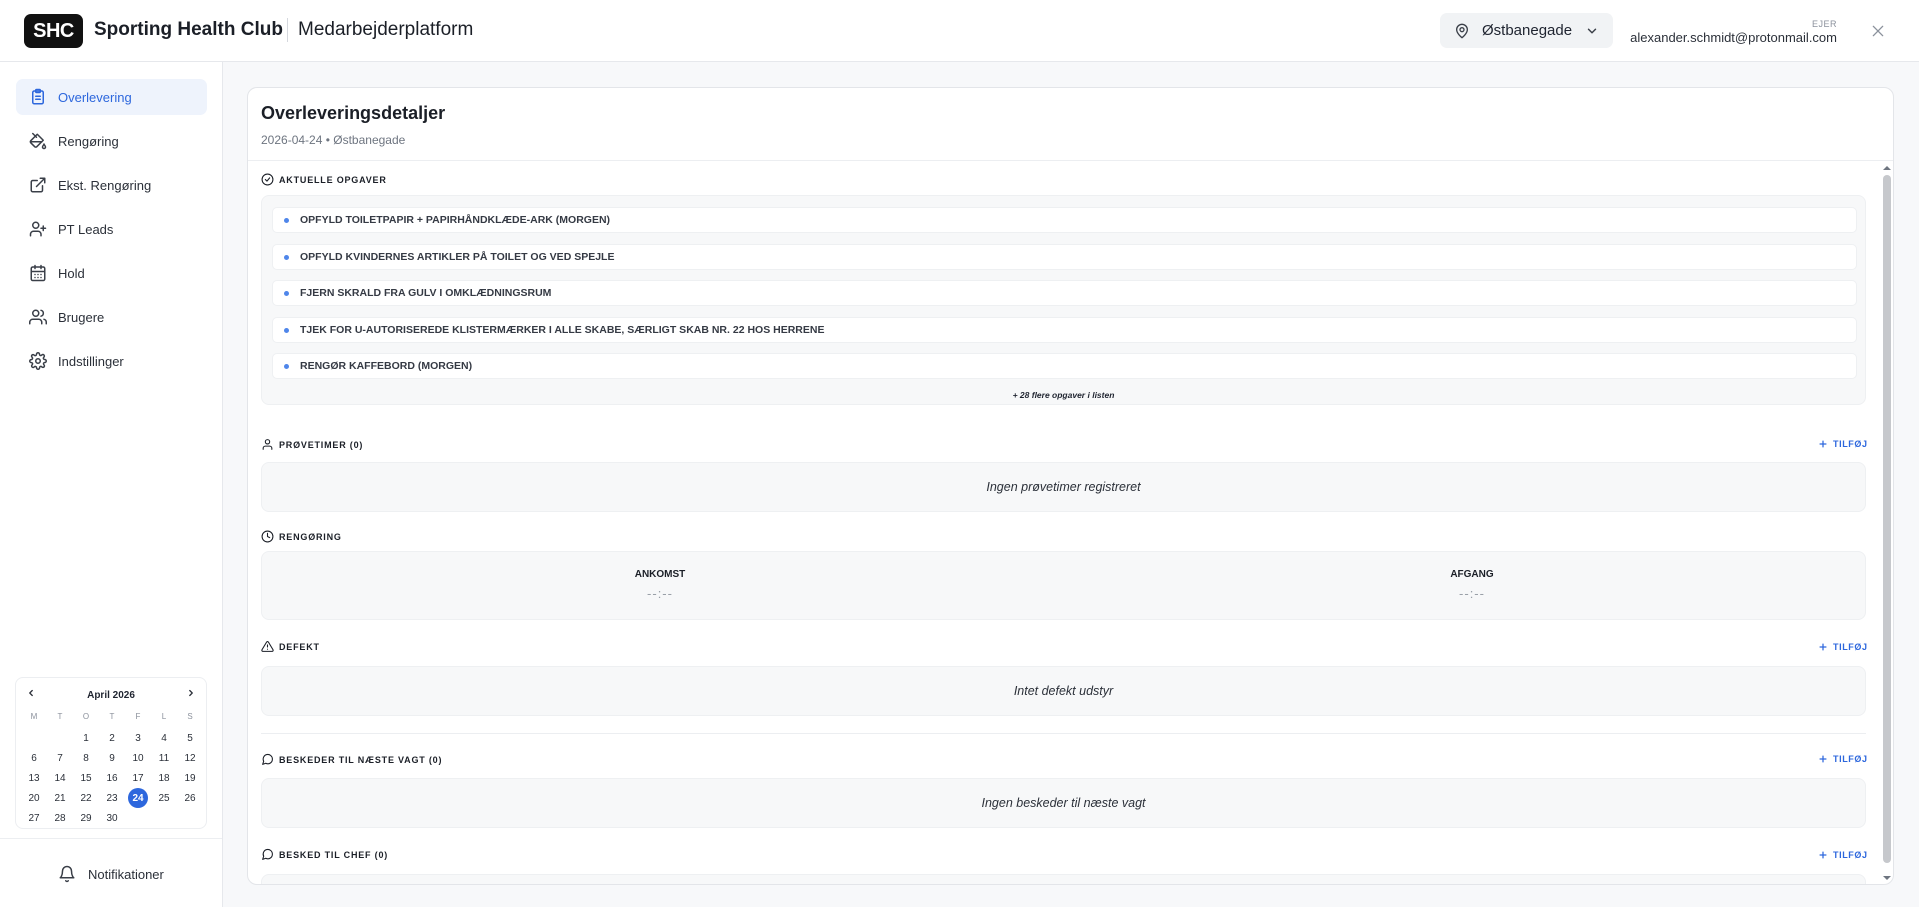  I want to click on cleaning-heading-label: RENGØRING, so click(310, 536).